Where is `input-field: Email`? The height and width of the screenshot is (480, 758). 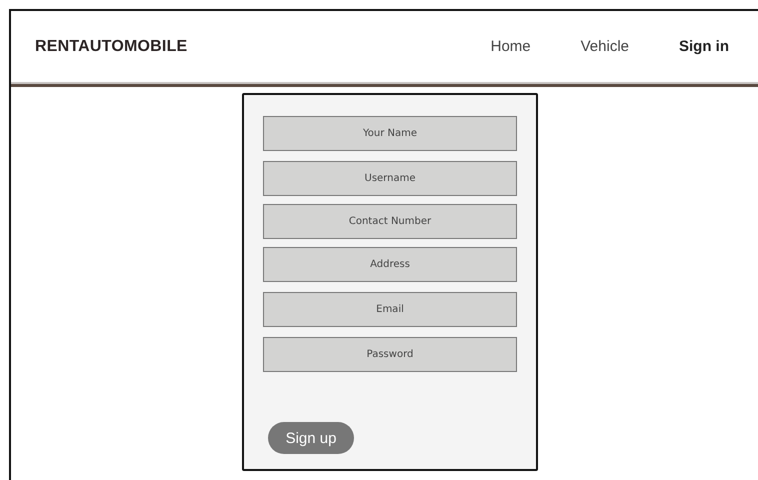
input-field: Email is located at coordinates (390, 309).